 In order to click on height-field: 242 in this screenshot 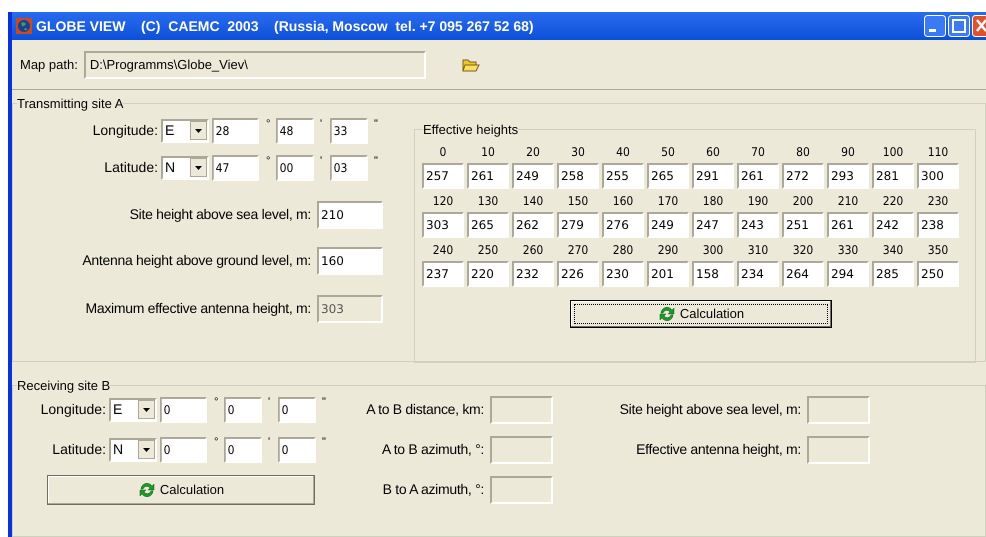, I will do `click(893, 225)`.